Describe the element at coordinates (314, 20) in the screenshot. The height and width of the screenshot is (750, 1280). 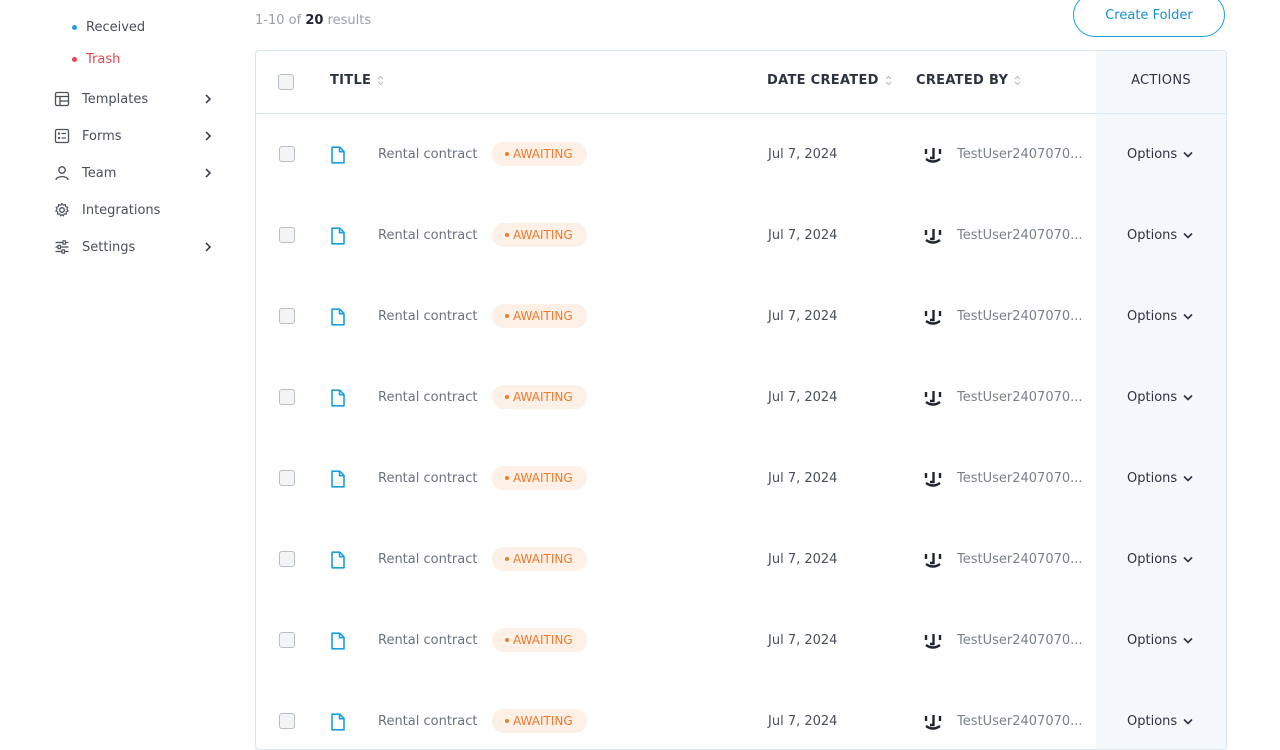
I see `results-total: 20` at that location.